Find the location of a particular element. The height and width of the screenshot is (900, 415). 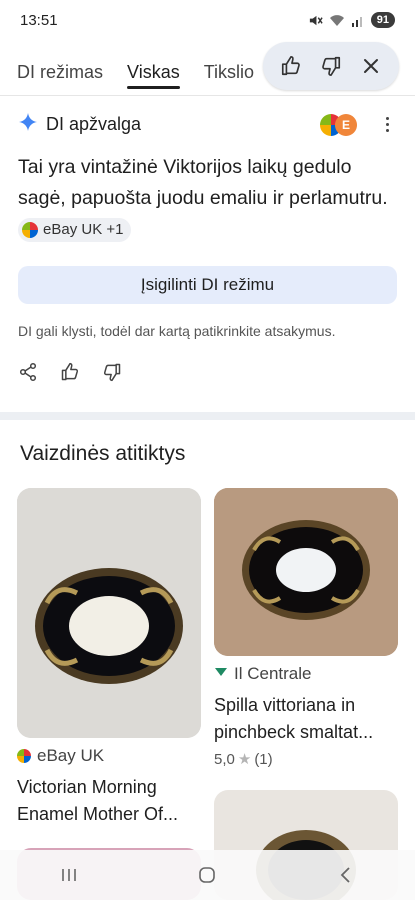

tab-ai-mode: DI režimas is located at coordinates (60, 72).